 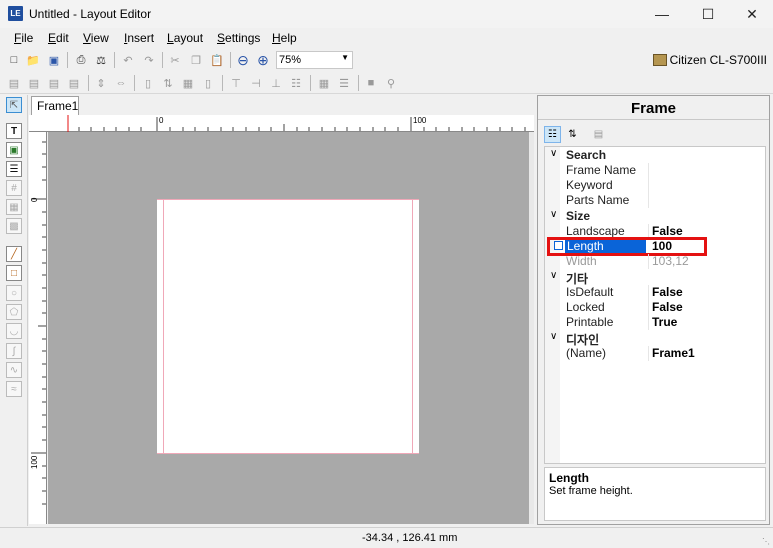 I want to click on cut-icon: ✂, so click(x=175, y=60).